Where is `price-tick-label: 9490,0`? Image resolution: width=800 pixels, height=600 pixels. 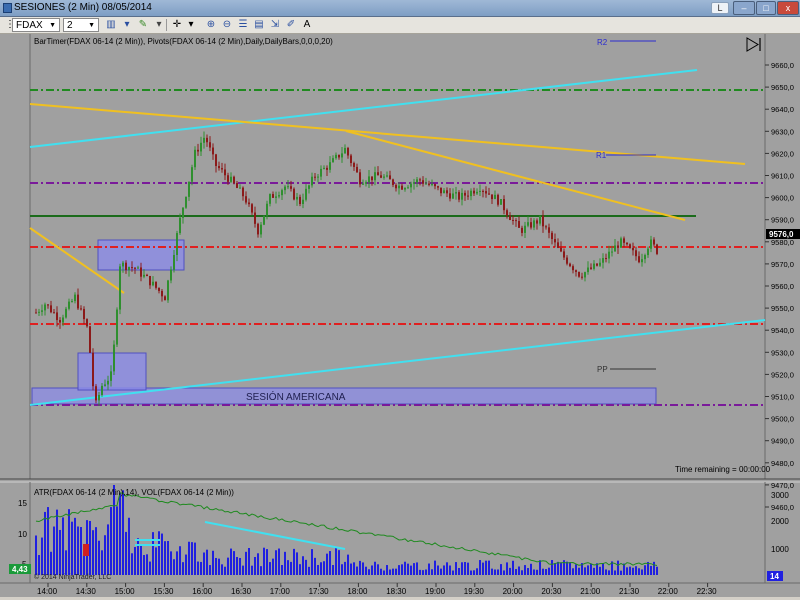
price-tick-label: 9490,0 is located at coordinates (782, 441).